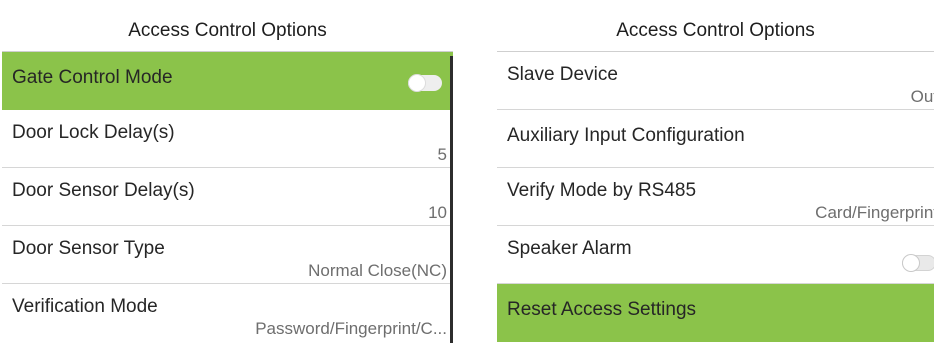 The width and height of the screenshot is (934, 343). What do you see at coordinates (626, 135) in the screenshot?
I see `item-label: Auxiliary Input Configuration` at bounding box center [626, 135].